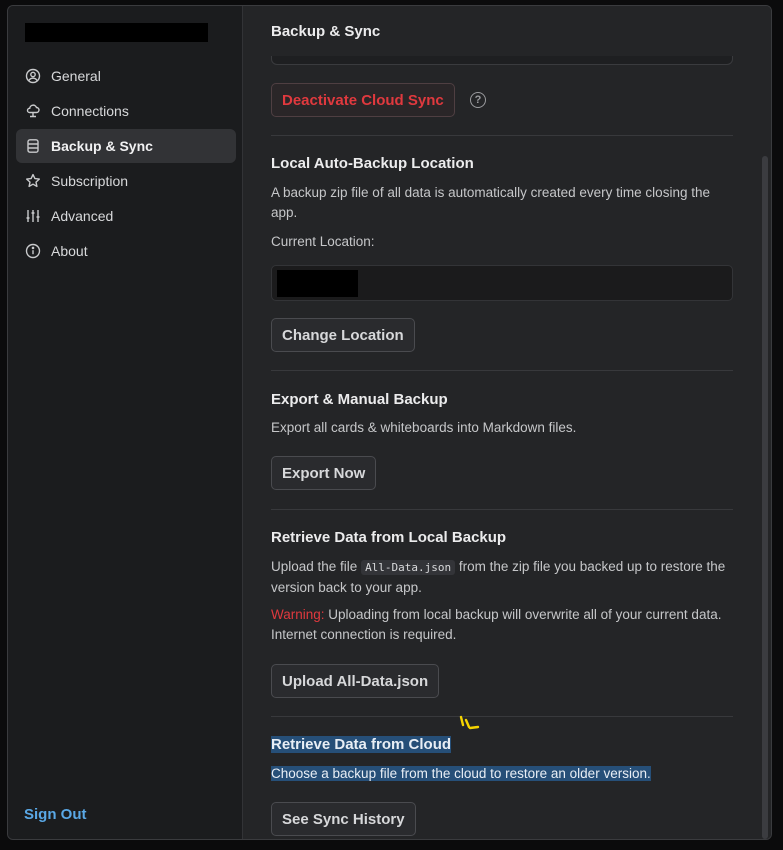 The image size is (783, 850). I want to click on change-location-button: Change Location, so click(343, 335).